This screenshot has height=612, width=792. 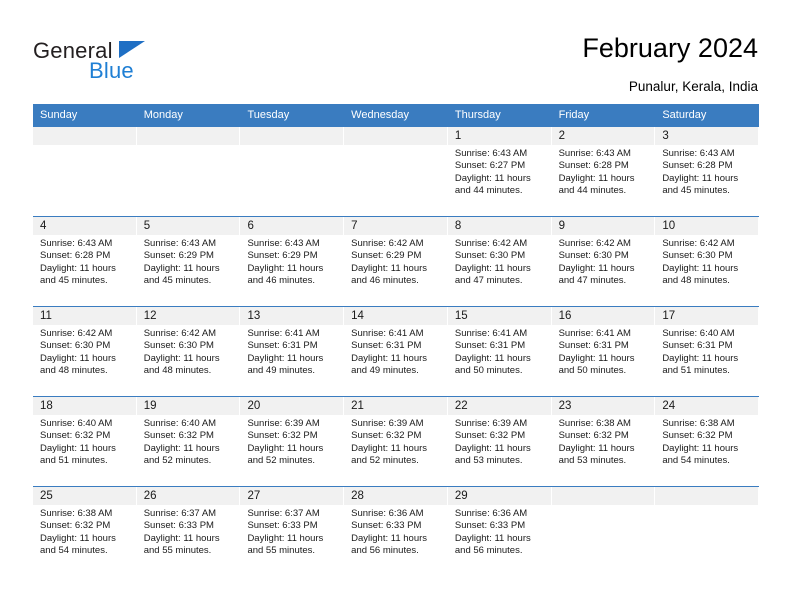 What do you see at coordinates (684, 115) in the screenshot?
I see `weekday-header-saturday: Saturday` at bounding box center [684, 115].